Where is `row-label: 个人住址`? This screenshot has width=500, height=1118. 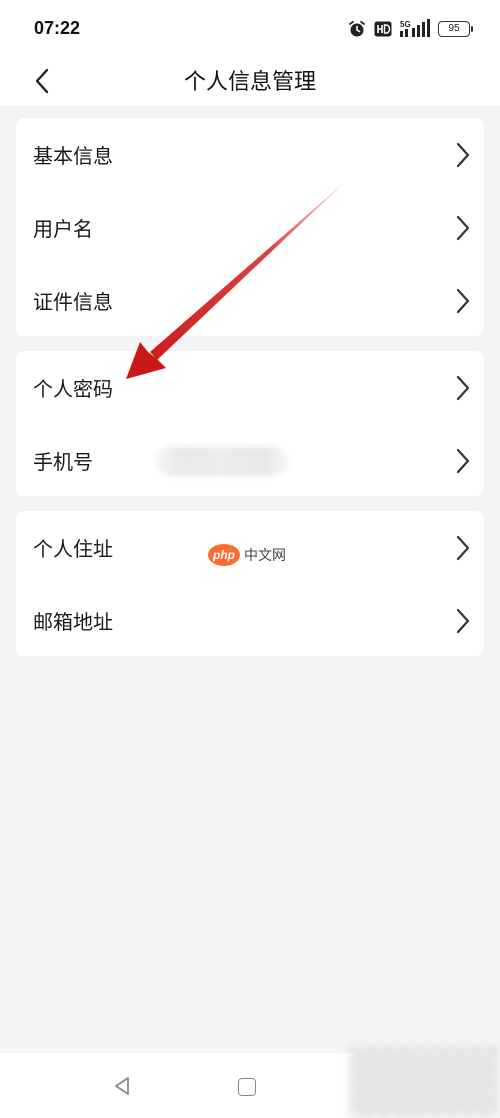 row-label: 个人住址 is located at coordinates (73, 549).